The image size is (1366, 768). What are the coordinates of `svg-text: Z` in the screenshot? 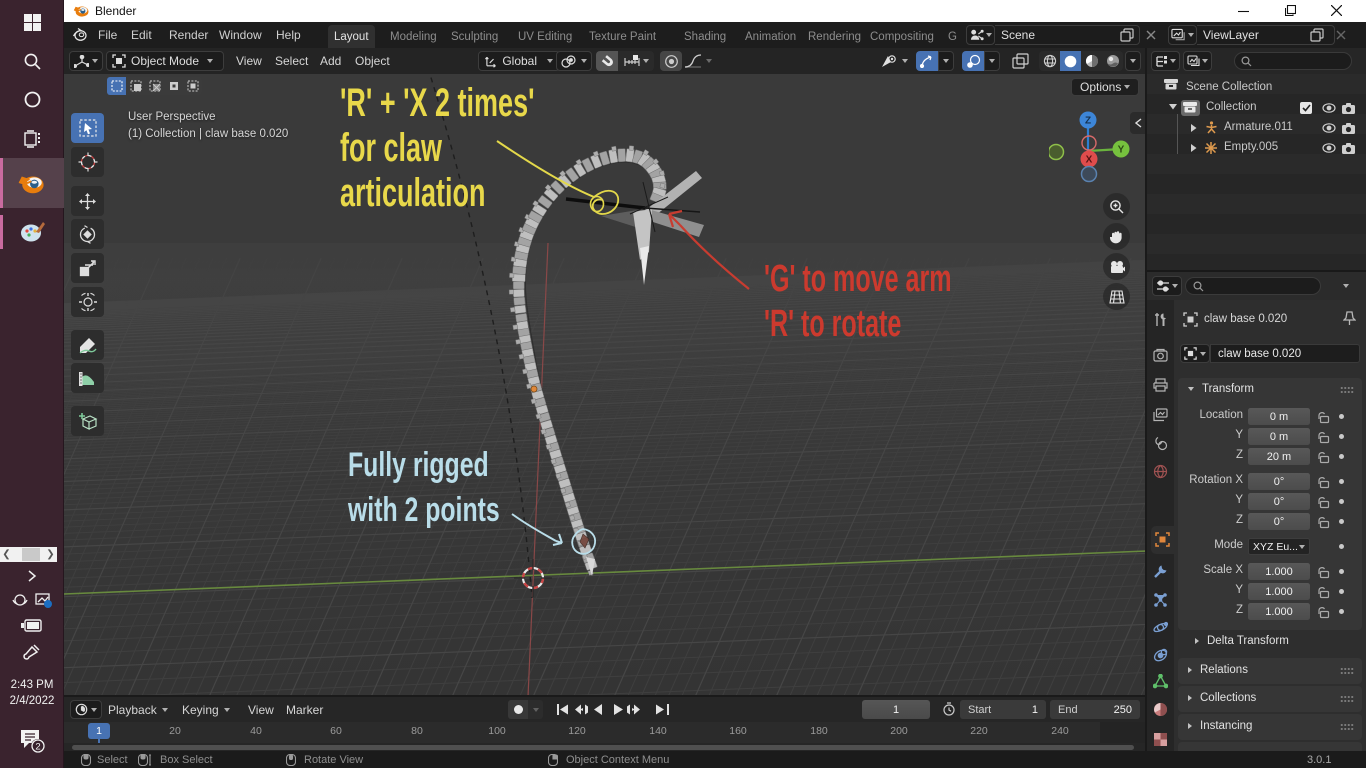 It's located at (1088, 121).